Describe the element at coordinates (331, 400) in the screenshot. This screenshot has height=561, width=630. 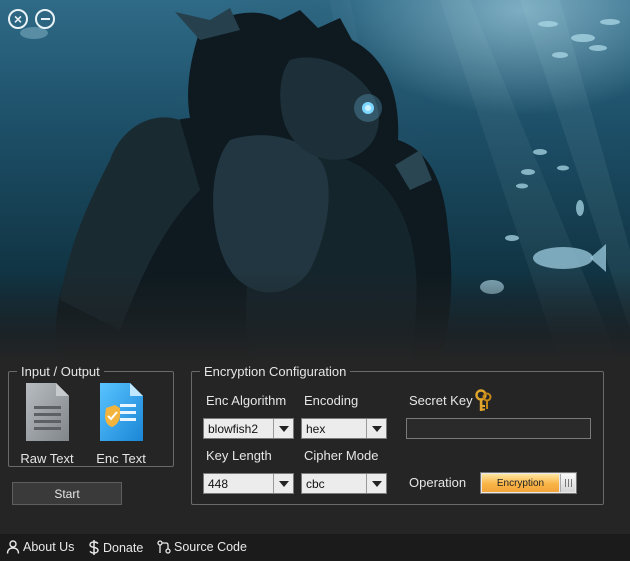
I see `encoding-label: Encoding` at that location.